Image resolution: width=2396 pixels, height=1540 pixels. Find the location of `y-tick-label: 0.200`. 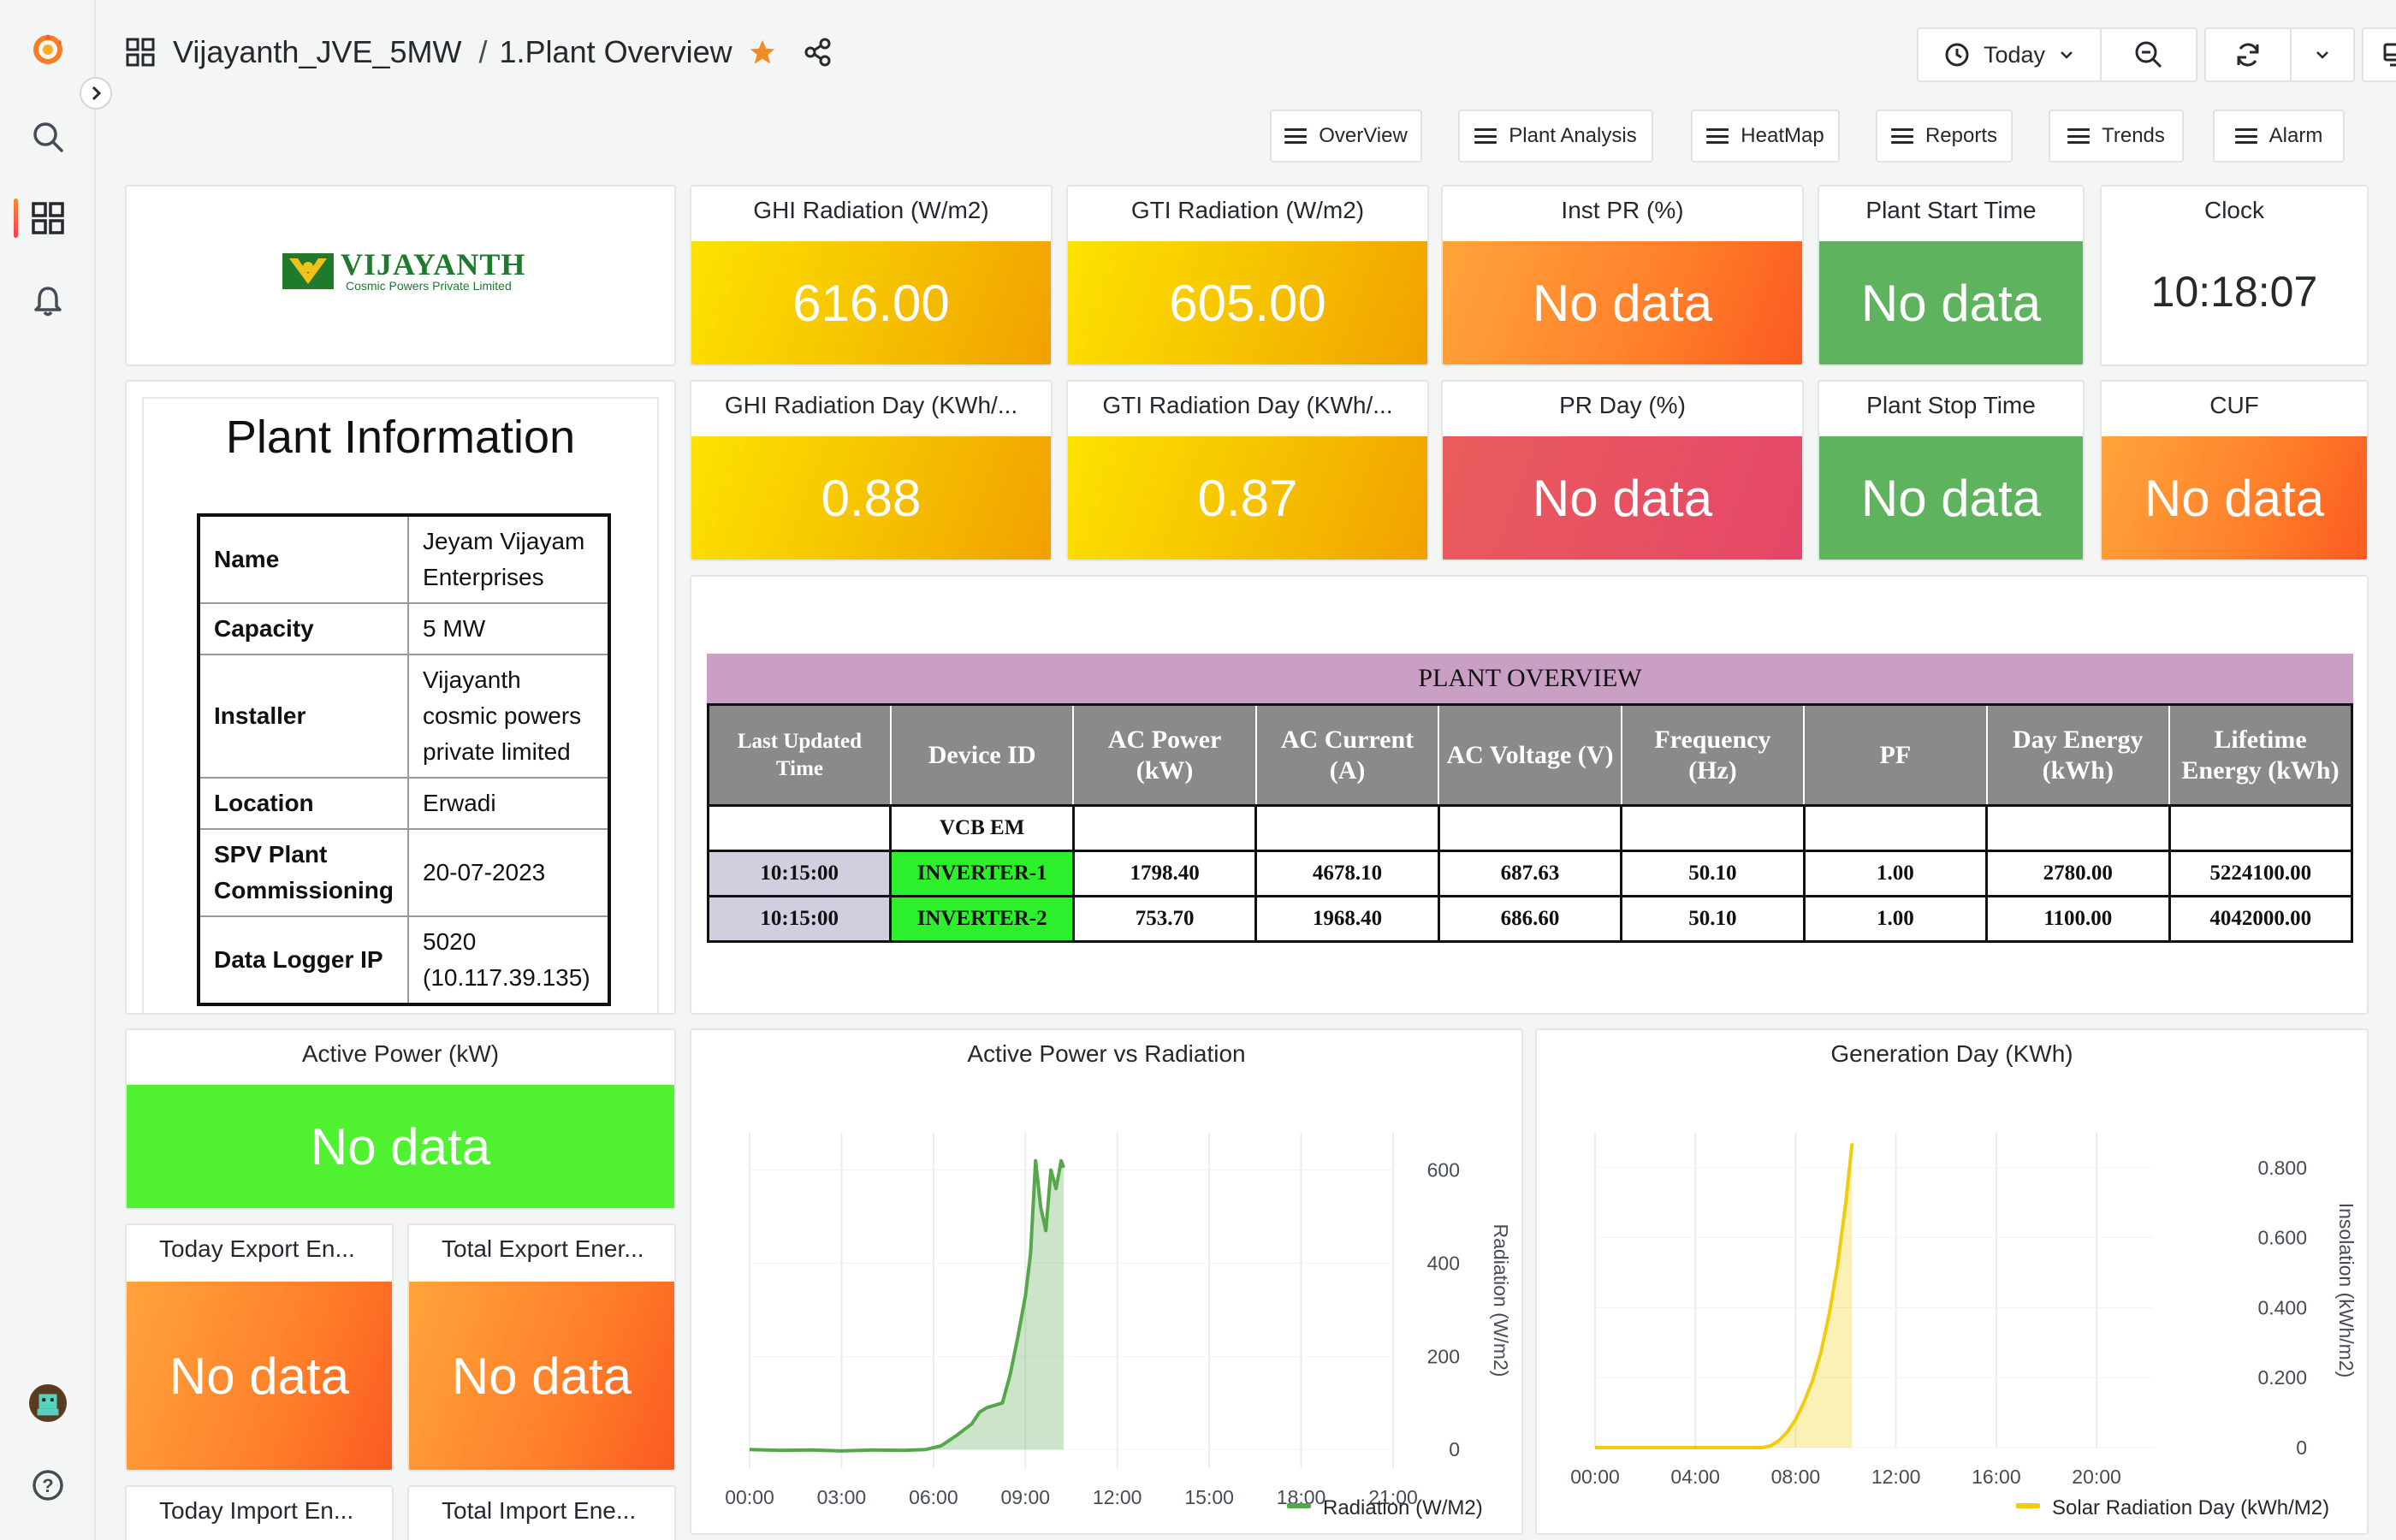

y-tick-label: 0.200 is located at coordinates (2282, 1377).